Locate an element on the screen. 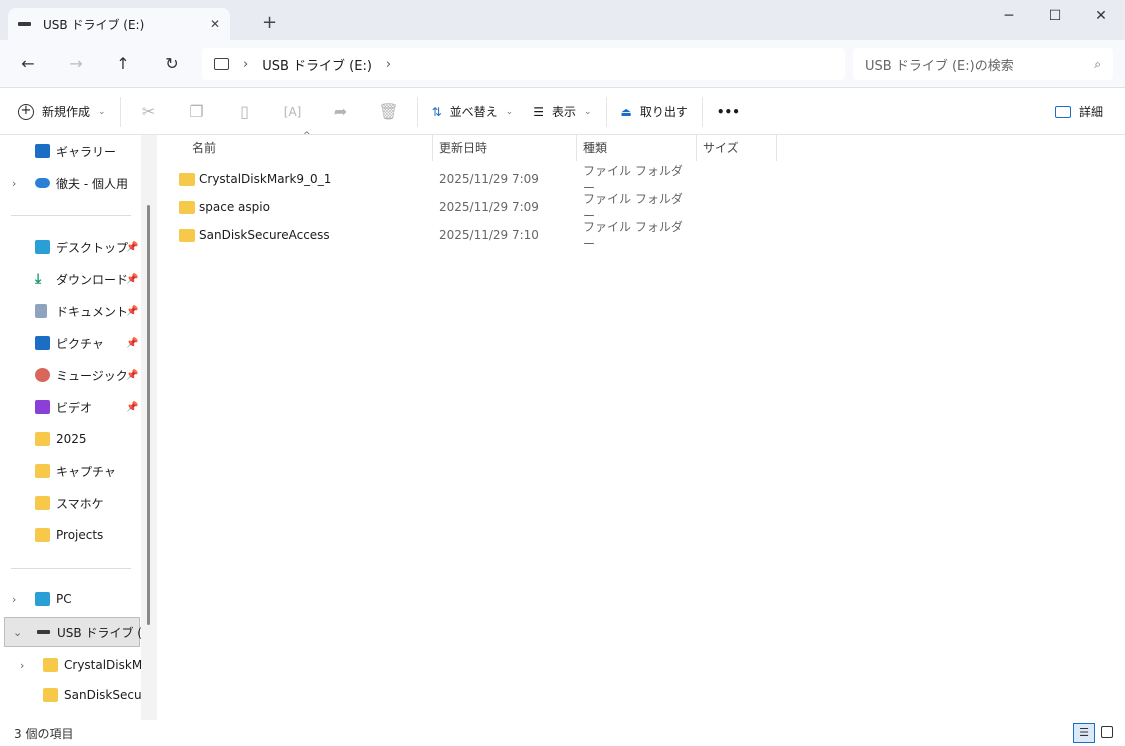 The width and height of the screenshot is (1125, 746). sidebar-item-crystaldiskmark: › CrystalDiskMark9_0_1 is located at coordinates (70, 665).